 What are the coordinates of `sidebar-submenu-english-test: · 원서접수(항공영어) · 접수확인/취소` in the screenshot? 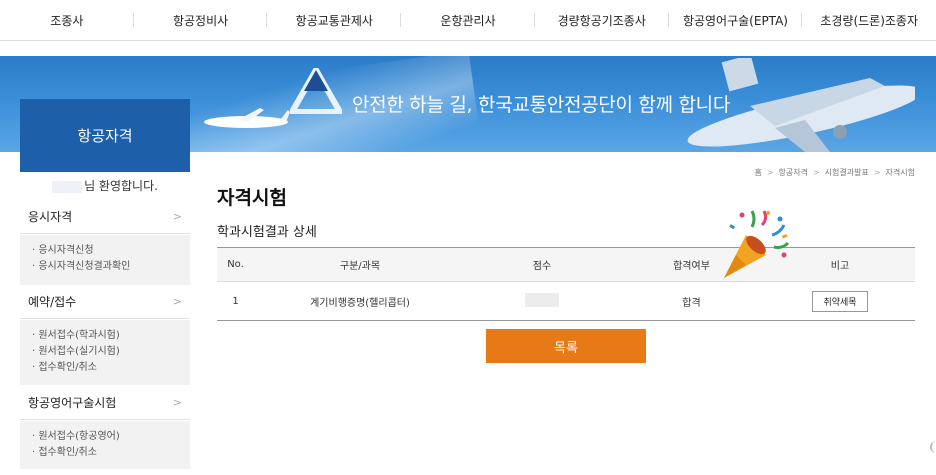 It's located at (105, 445).